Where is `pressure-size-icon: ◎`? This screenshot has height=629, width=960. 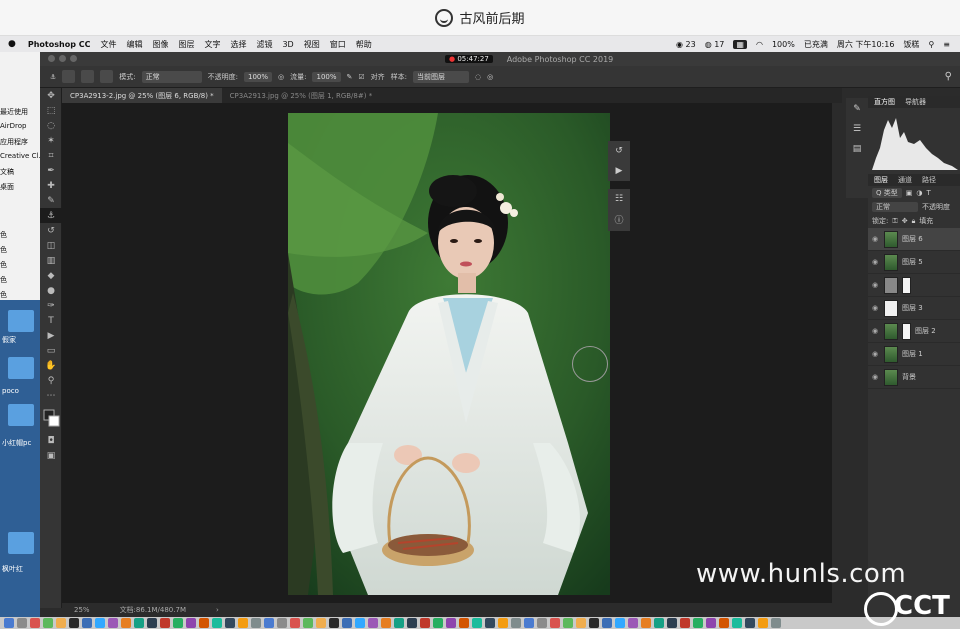
pressure-size-icon: ◎ is located at coordinates (490, 77).